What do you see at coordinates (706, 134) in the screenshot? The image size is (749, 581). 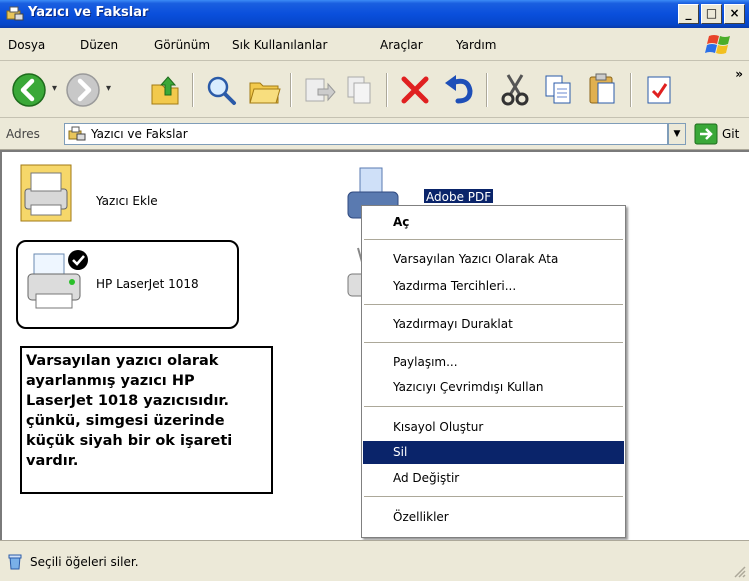 I see `go-arrow-icon` at bounding box center [706, 134].